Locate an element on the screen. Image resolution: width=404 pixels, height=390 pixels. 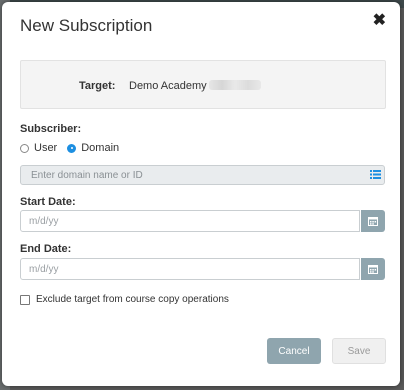
save-button: Save is located at coordinates (359, 351).